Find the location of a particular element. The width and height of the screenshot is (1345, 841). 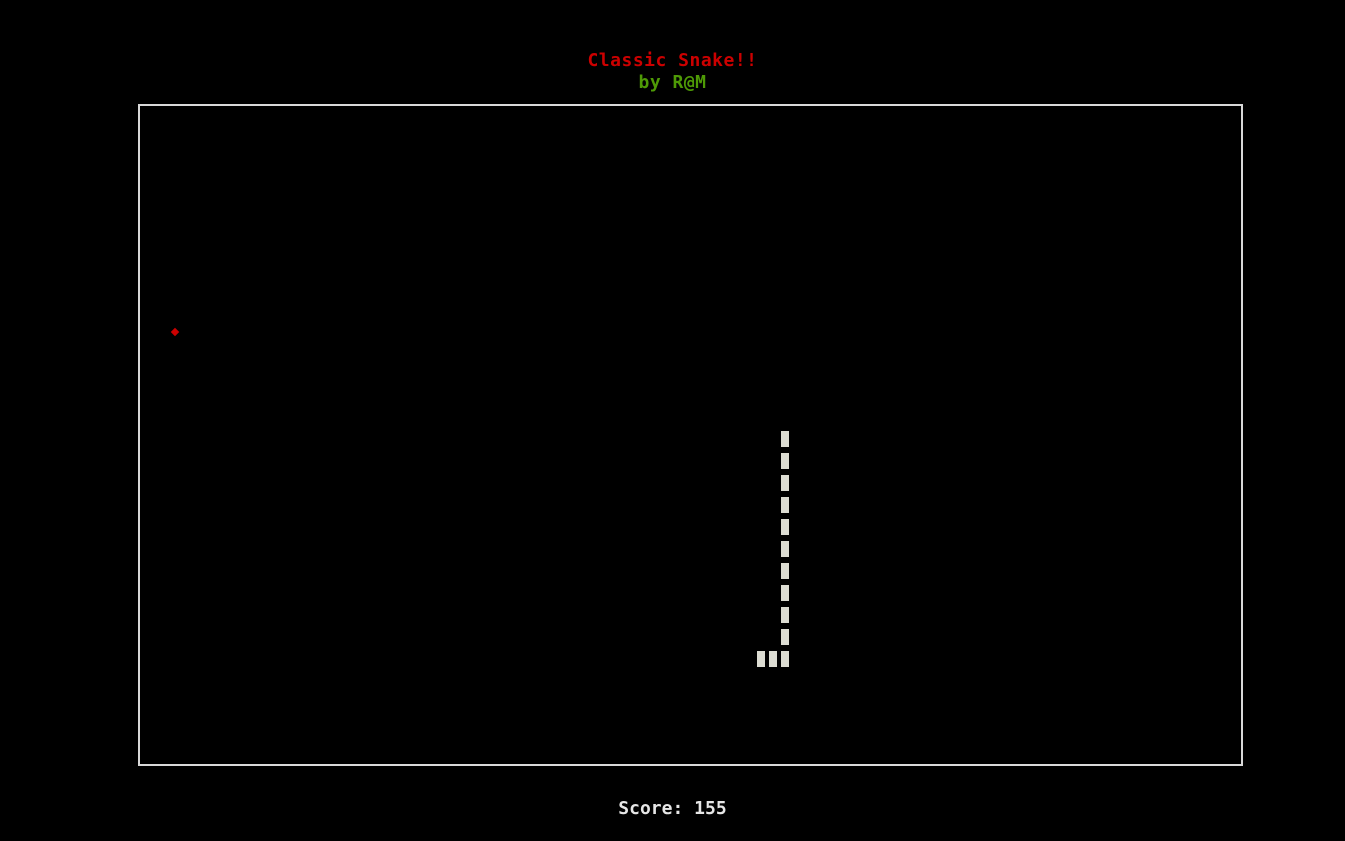

game-title: Classic Snake!! is located at coordinates (672, 60).